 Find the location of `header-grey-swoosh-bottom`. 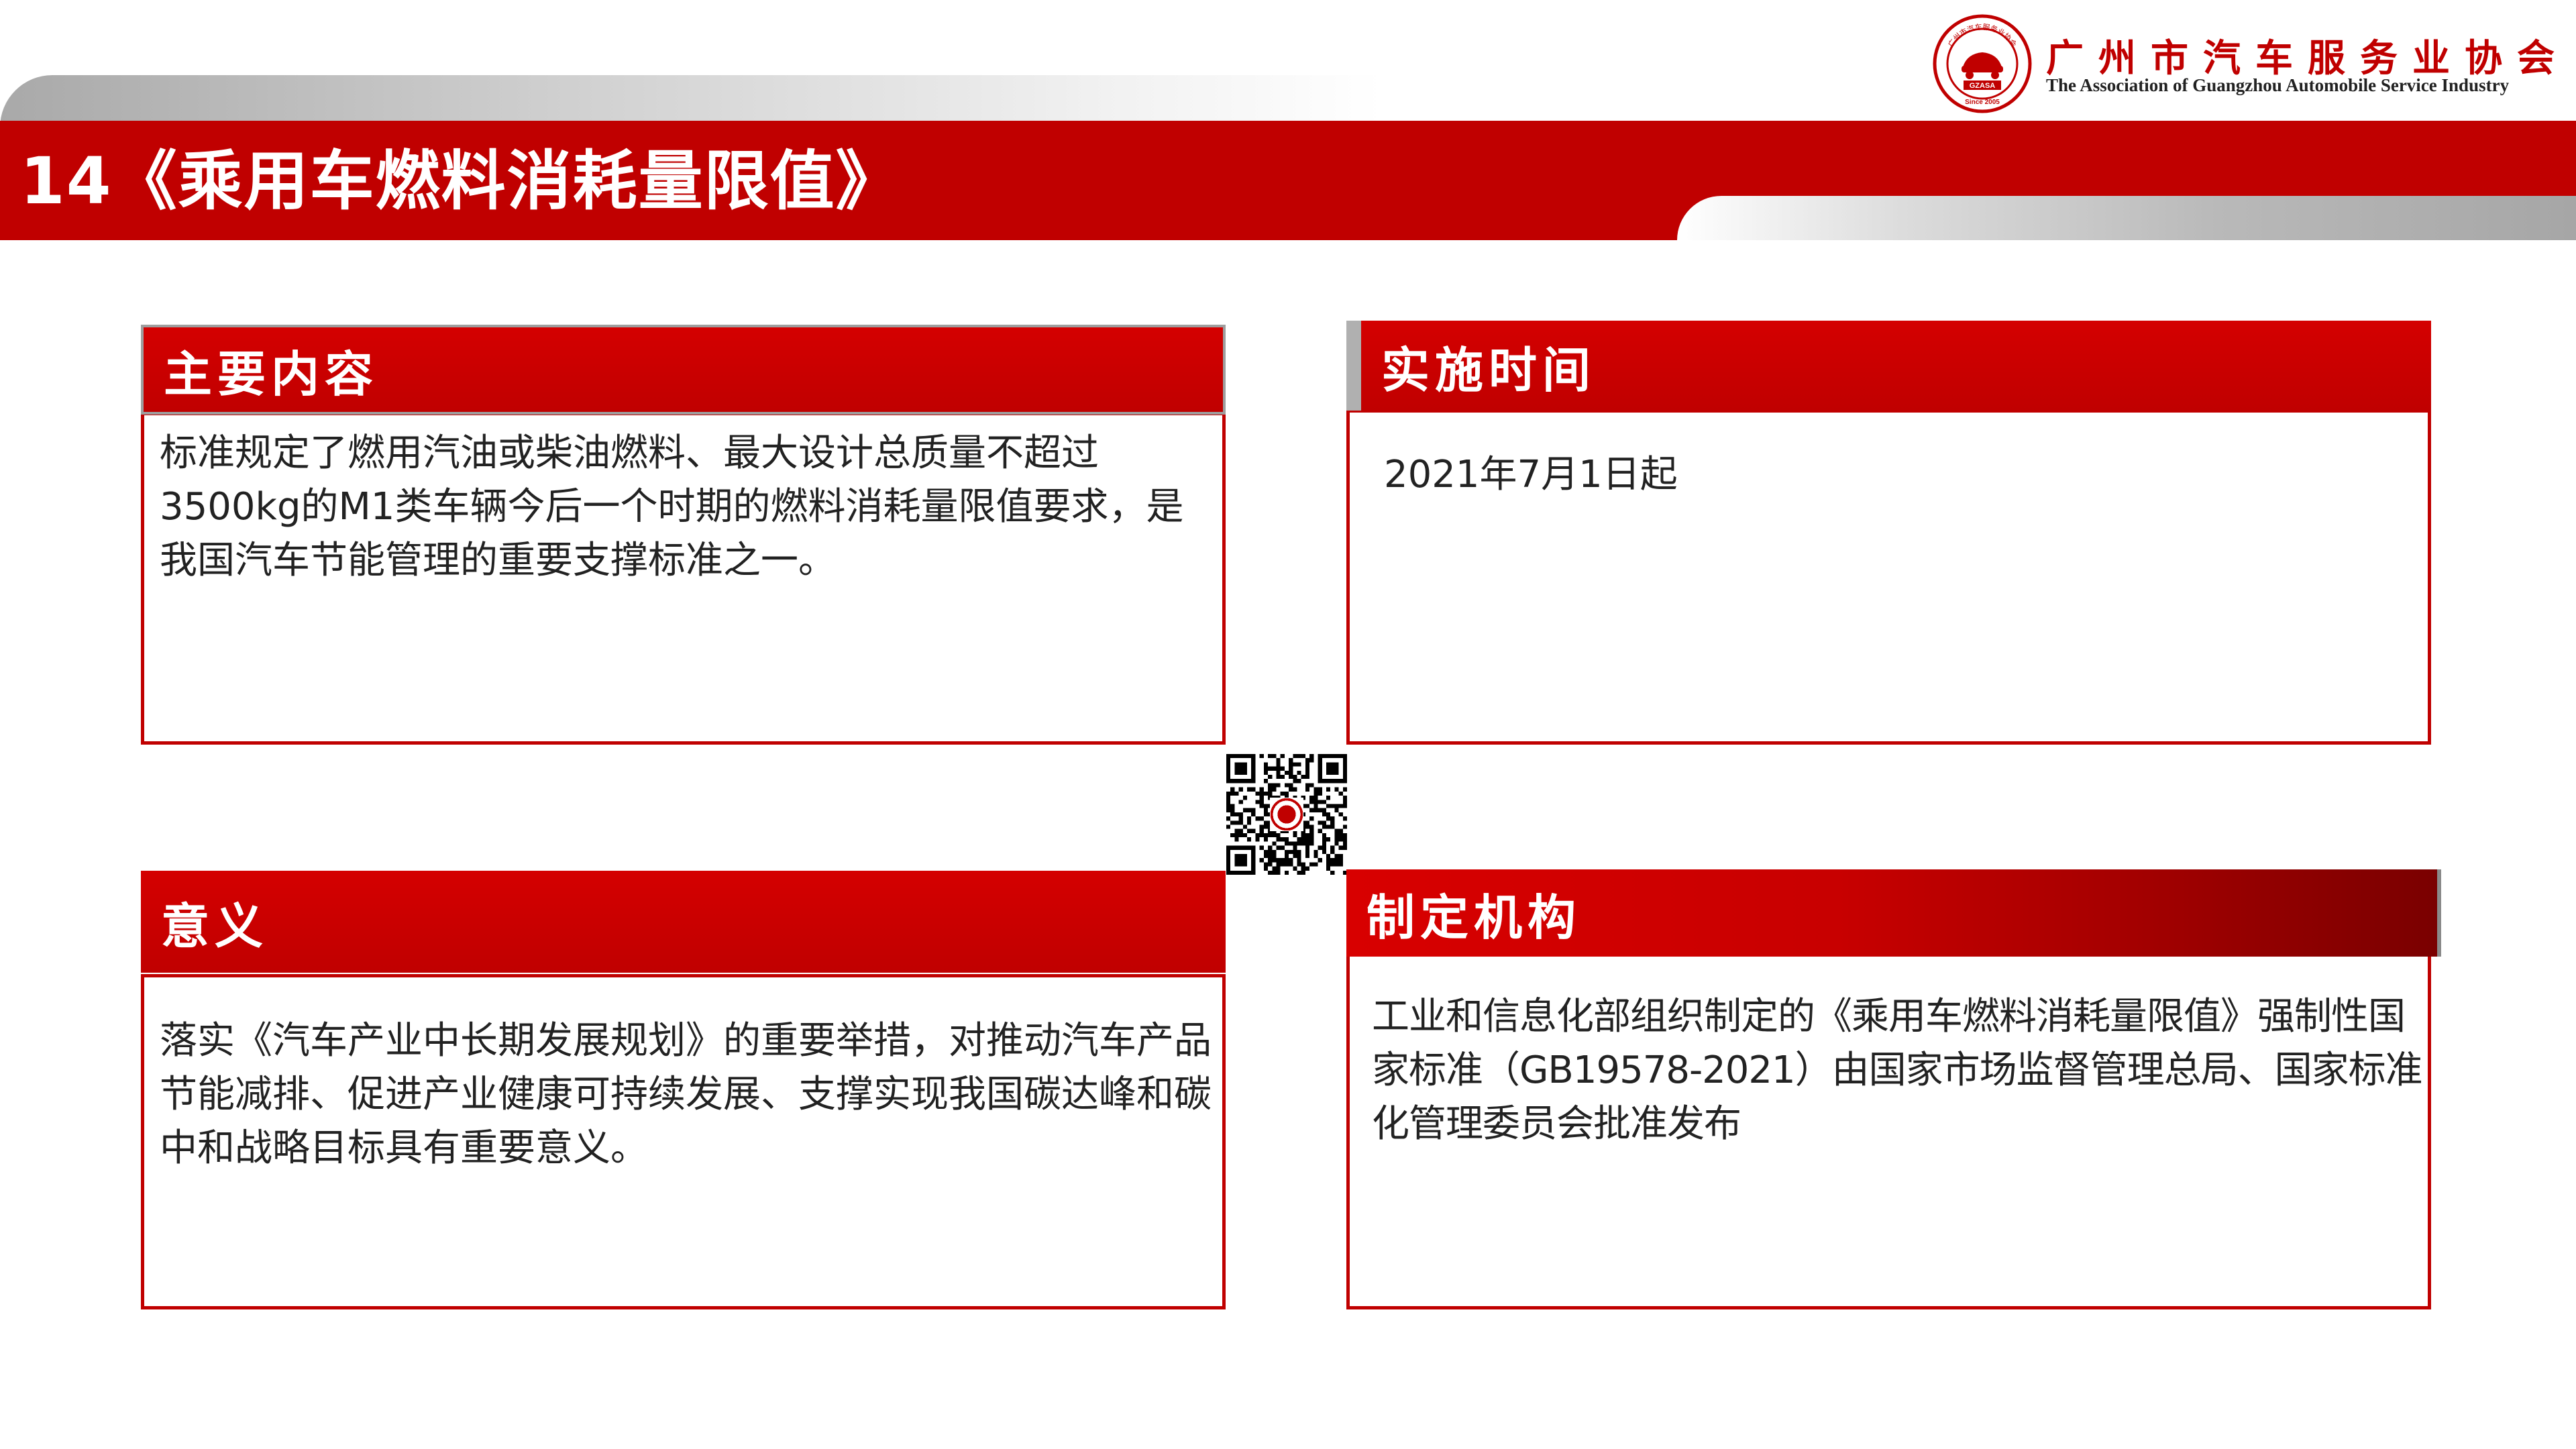

header-grey-swoosh-bottom is located at coordinates (2126, 218).